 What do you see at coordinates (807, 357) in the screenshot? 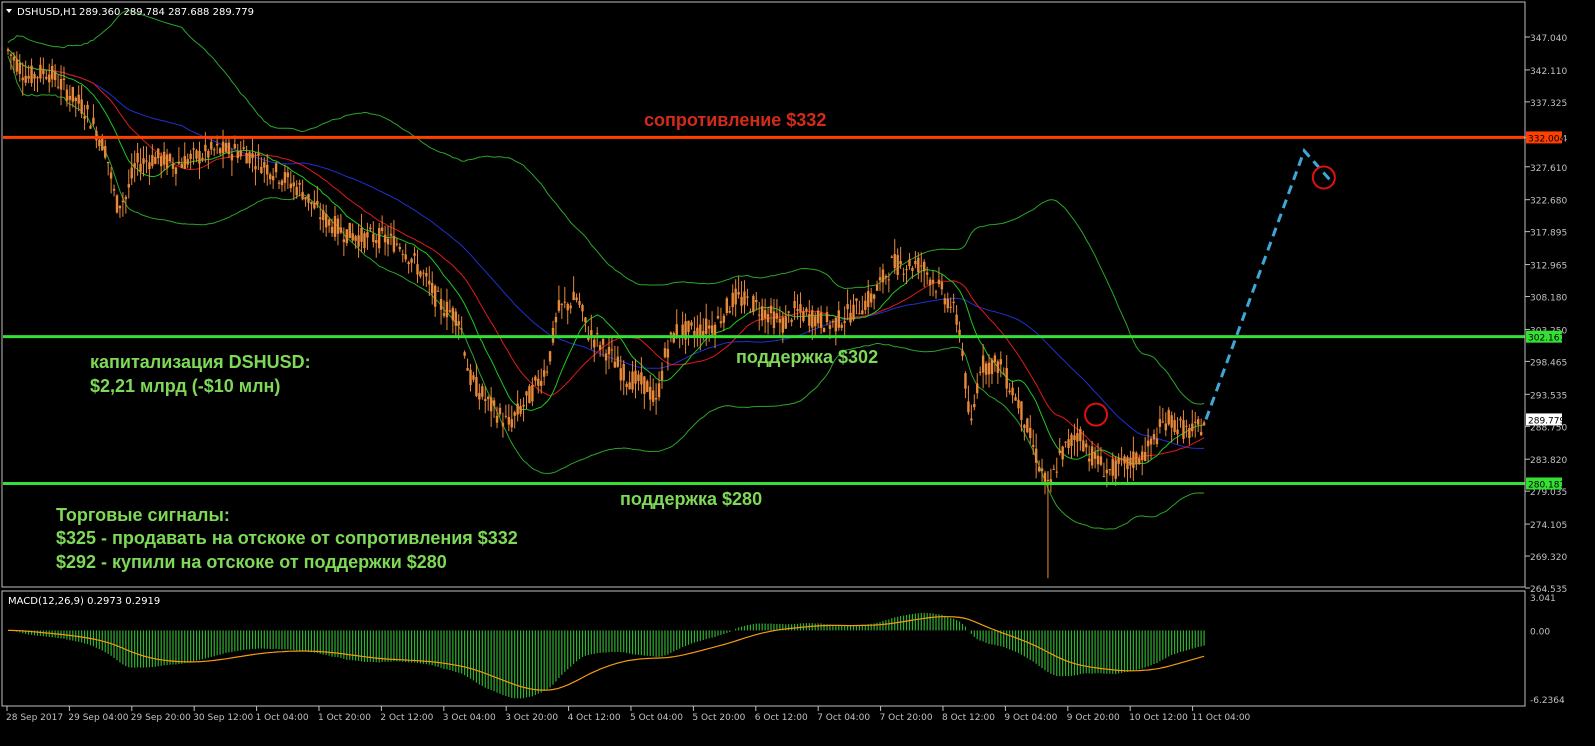
I see `support-302-label: поддержка $302` at bounding box center [807, 357].